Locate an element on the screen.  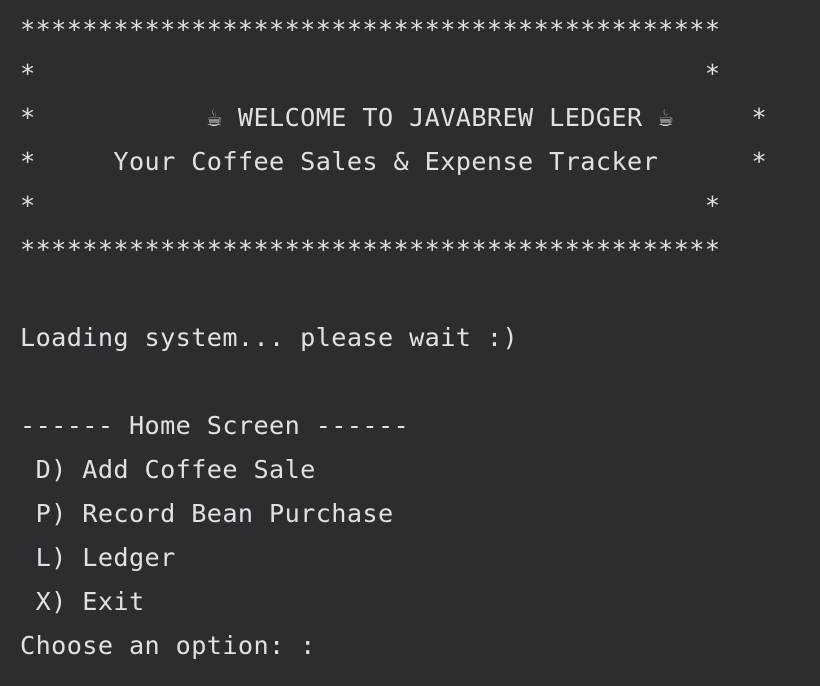
banner-subtitle: * Your Coffee Sales & Expense Tracker * is located at coordinates (394, 161).